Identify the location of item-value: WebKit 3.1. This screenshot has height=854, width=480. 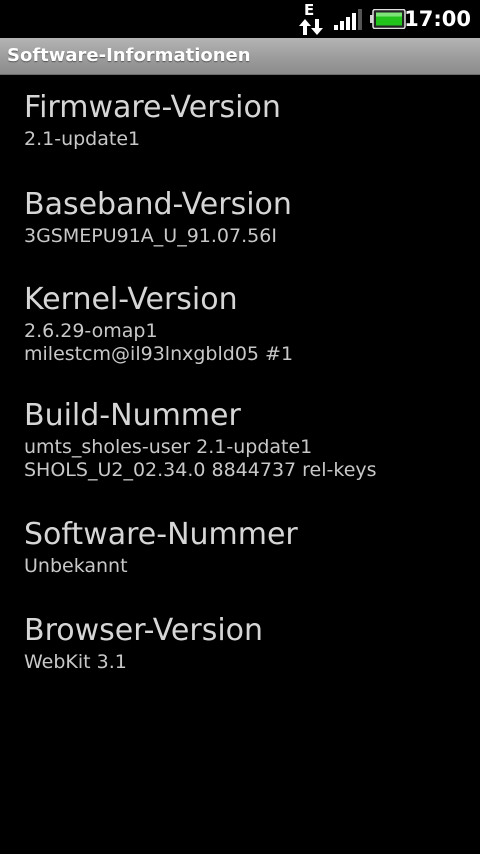
(75, 662).